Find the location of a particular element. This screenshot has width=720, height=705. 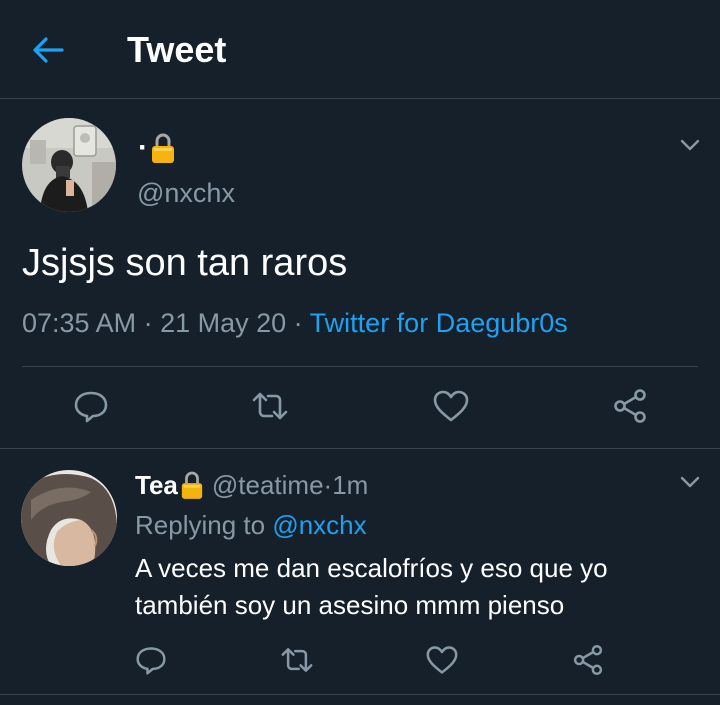

reply-time: 1m is located at coordinates (350, 484).